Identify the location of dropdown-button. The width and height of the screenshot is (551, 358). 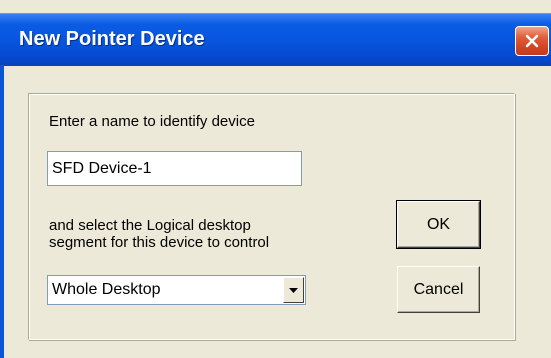
(293, 290).